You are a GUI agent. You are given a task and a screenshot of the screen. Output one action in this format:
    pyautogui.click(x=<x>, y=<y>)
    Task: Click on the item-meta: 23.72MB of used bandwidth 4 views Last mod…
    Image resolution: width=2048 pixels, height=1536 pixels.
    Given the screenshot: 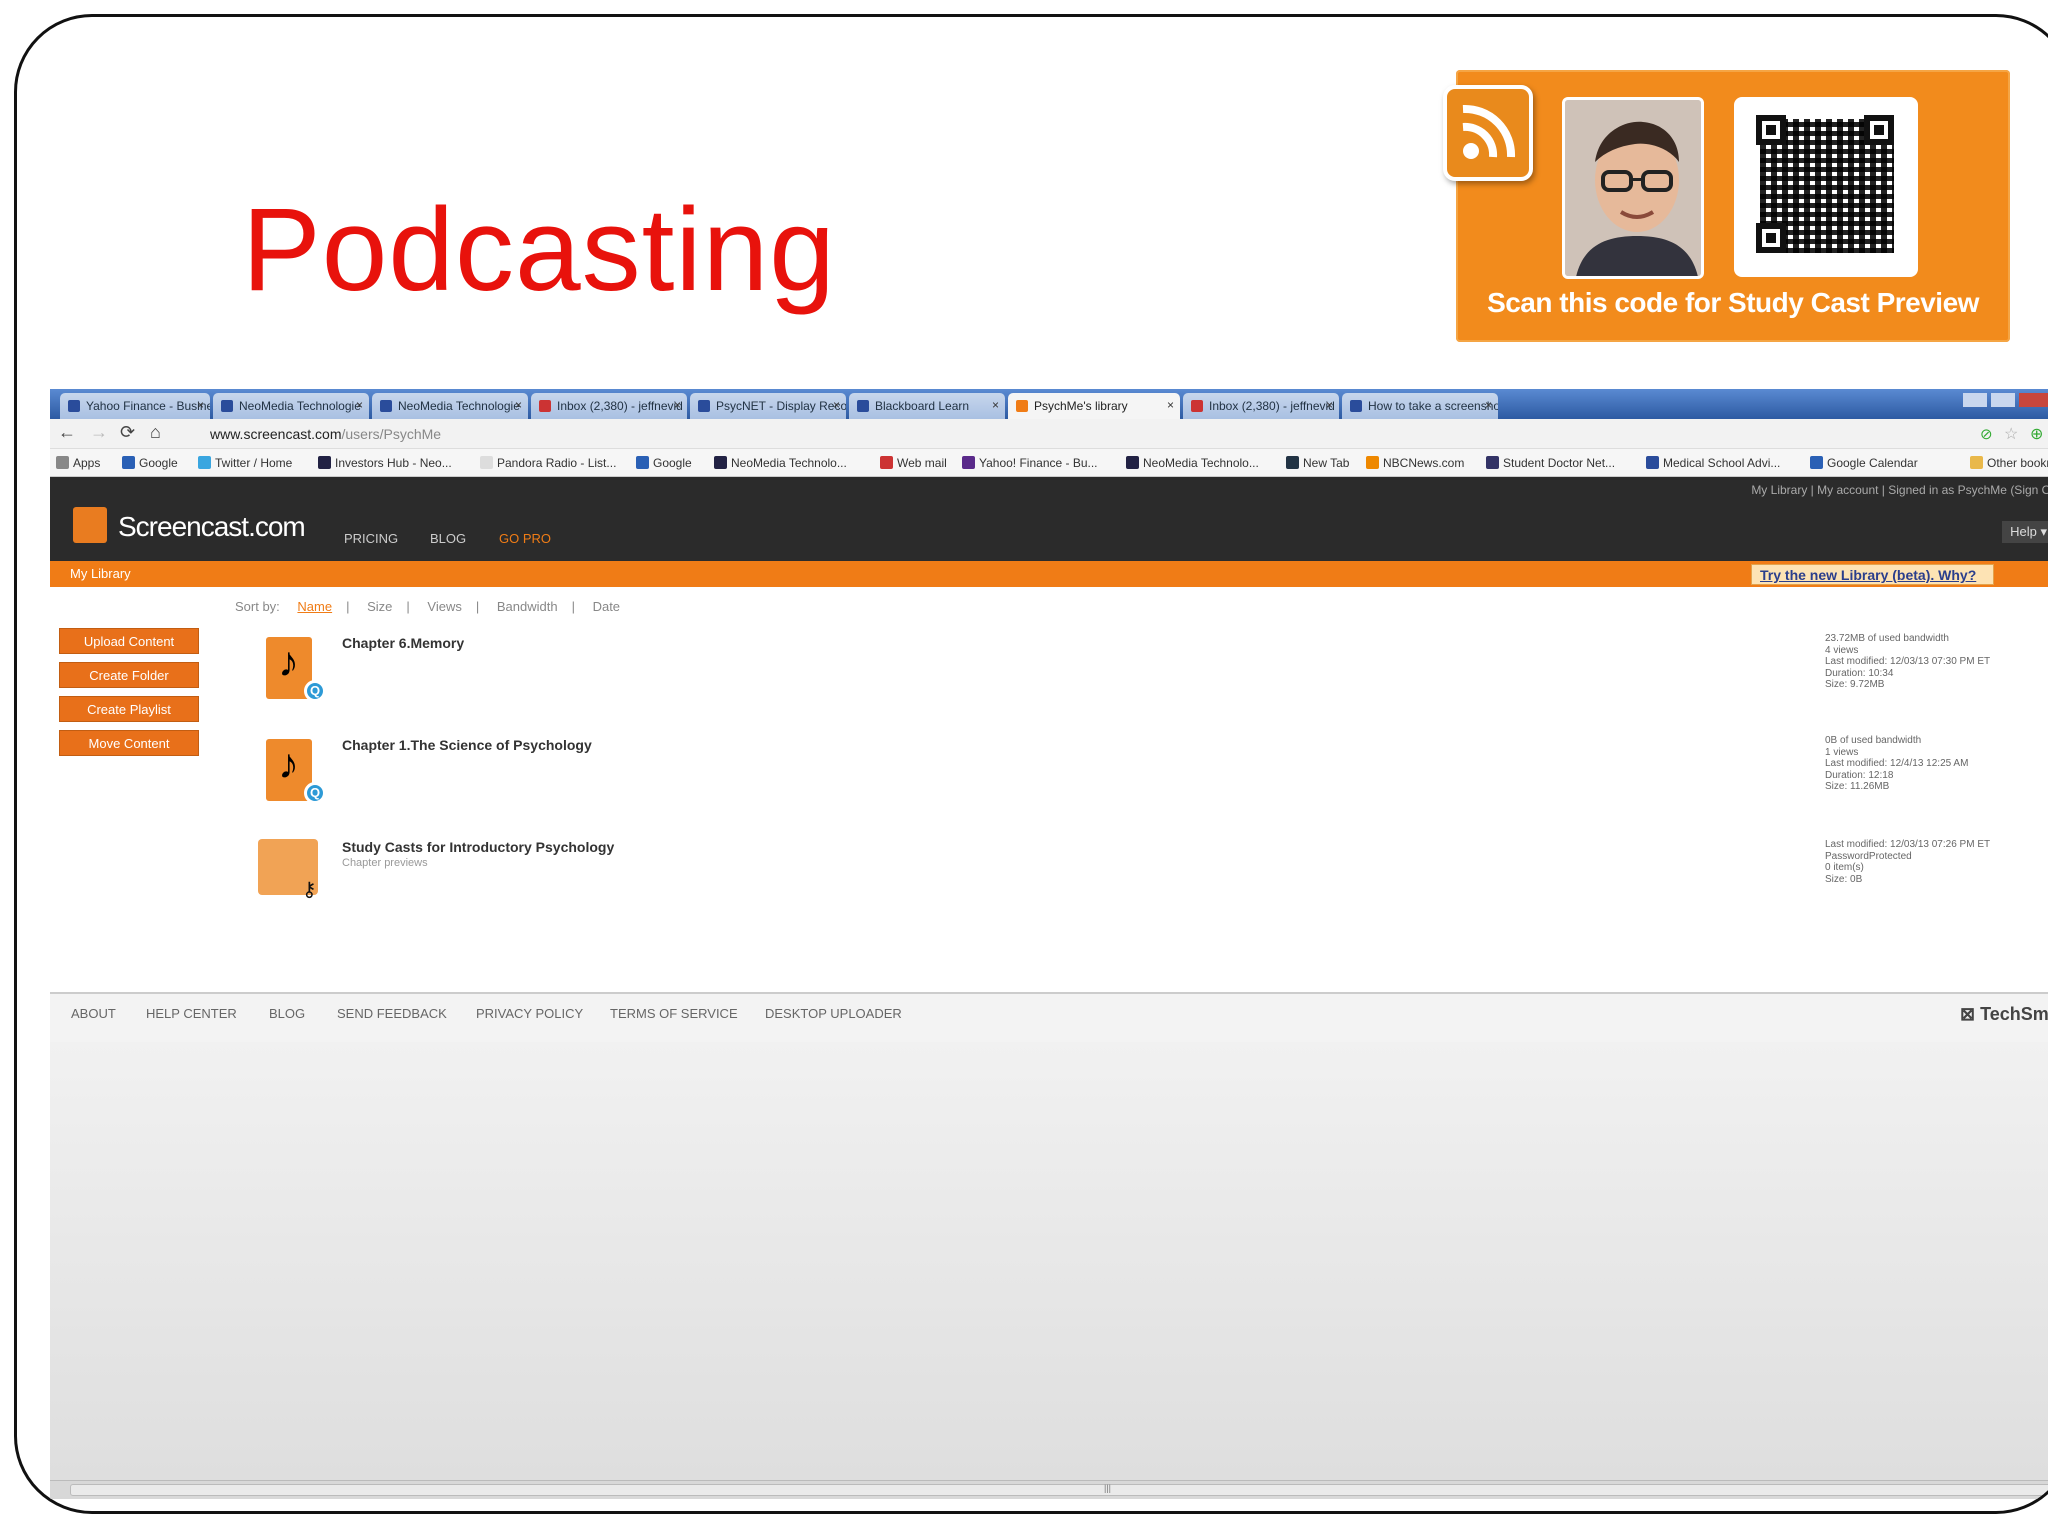 What is the action you would take?
    pyautogui.click(x=1908, y=661)
    